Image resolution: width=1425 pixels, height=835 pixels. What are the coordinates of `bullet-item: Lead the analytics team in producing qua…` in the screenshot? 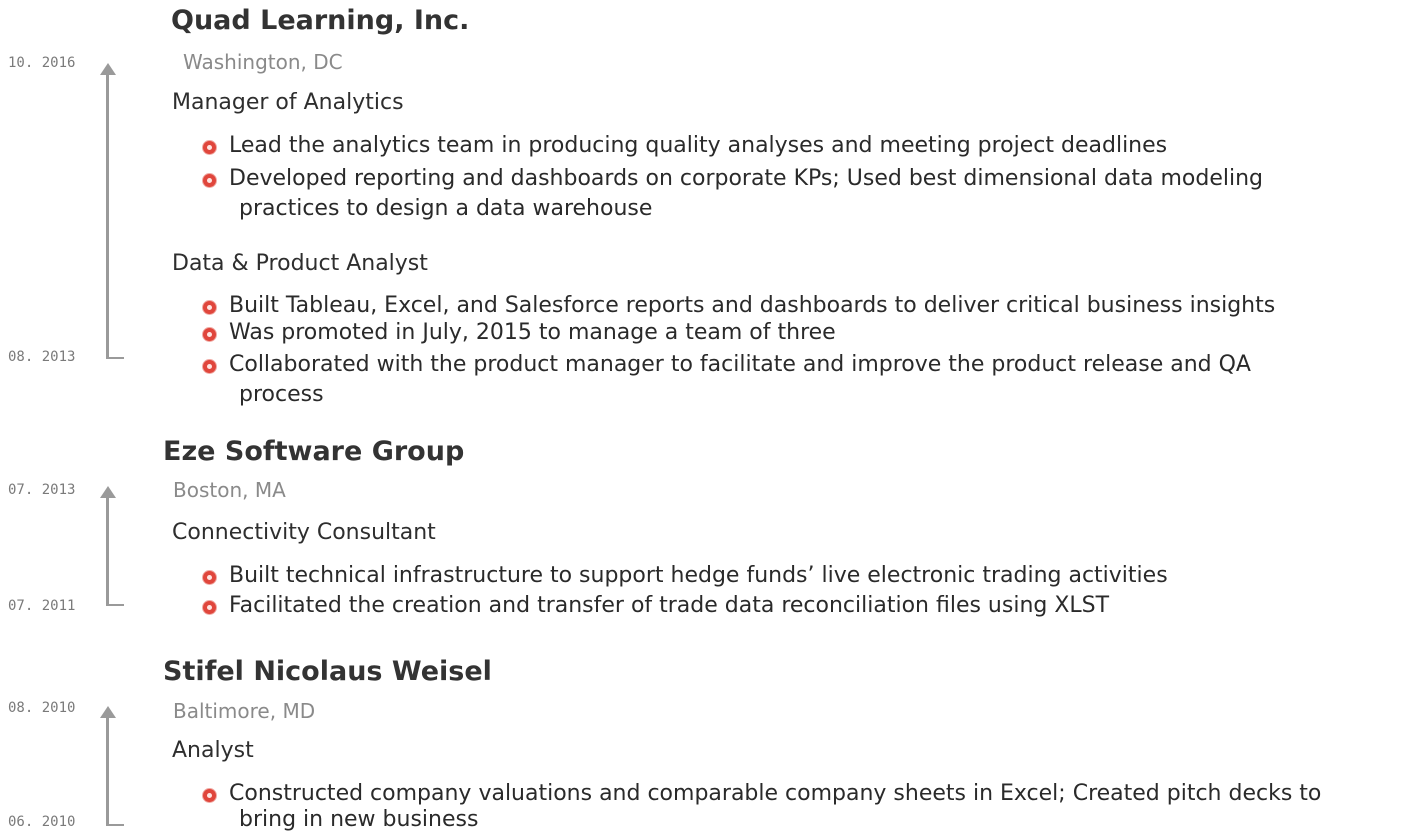 It's located at (685, 146).